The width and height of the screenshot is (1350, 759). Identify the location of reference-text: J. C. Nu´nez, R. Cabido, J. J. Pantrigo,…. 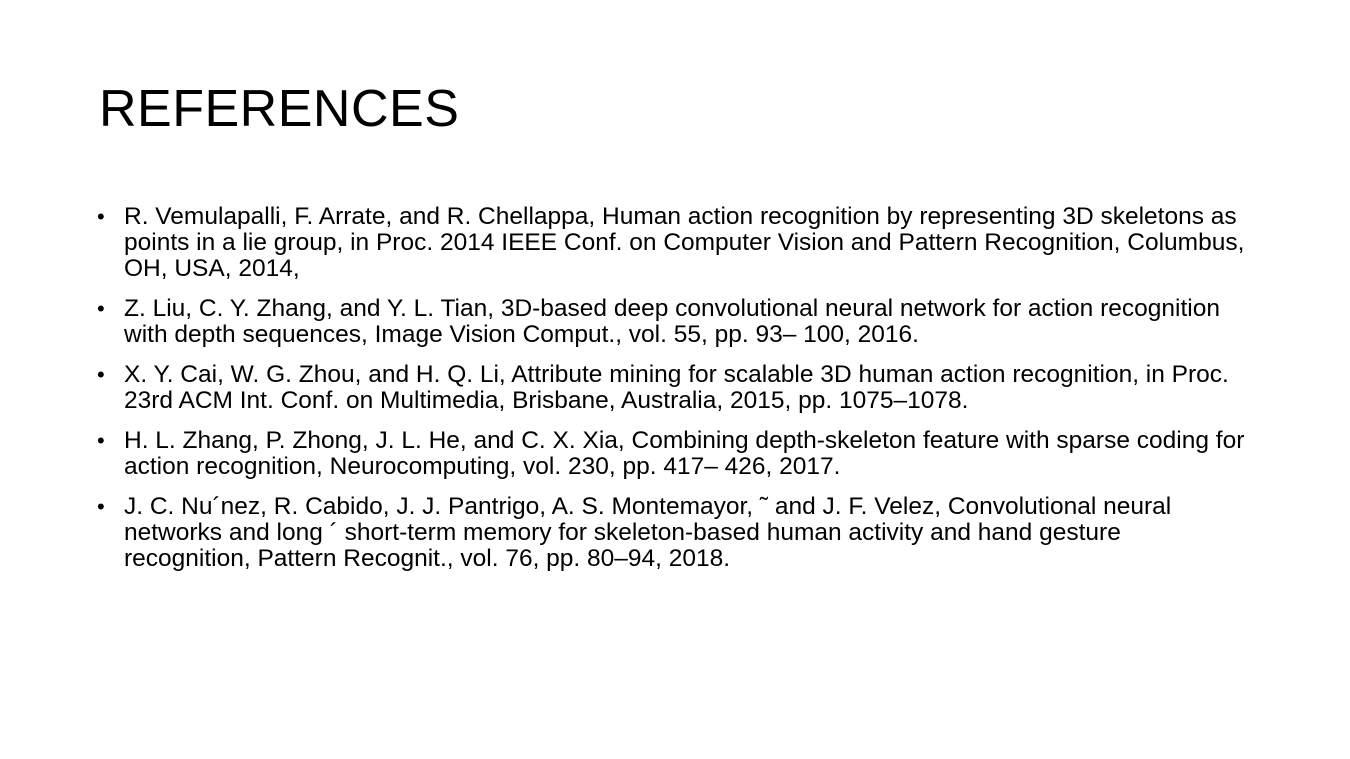
(648, 532).